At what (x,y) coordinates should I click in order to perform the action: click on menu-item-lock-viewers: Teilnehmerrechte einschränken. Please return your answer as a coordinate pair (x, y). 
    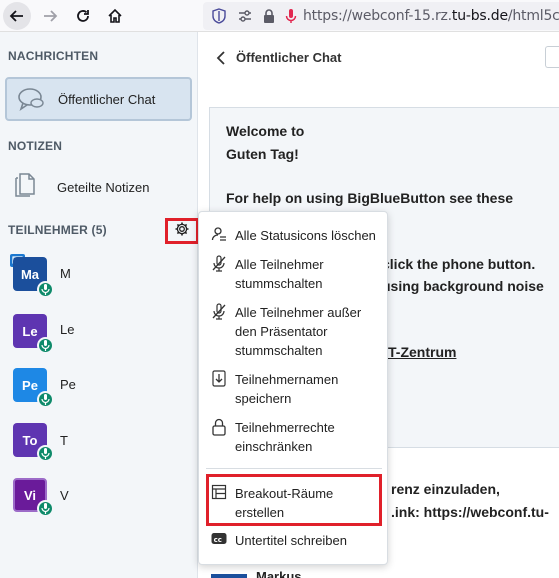
    Looking at the image, I should click on (293, 437).